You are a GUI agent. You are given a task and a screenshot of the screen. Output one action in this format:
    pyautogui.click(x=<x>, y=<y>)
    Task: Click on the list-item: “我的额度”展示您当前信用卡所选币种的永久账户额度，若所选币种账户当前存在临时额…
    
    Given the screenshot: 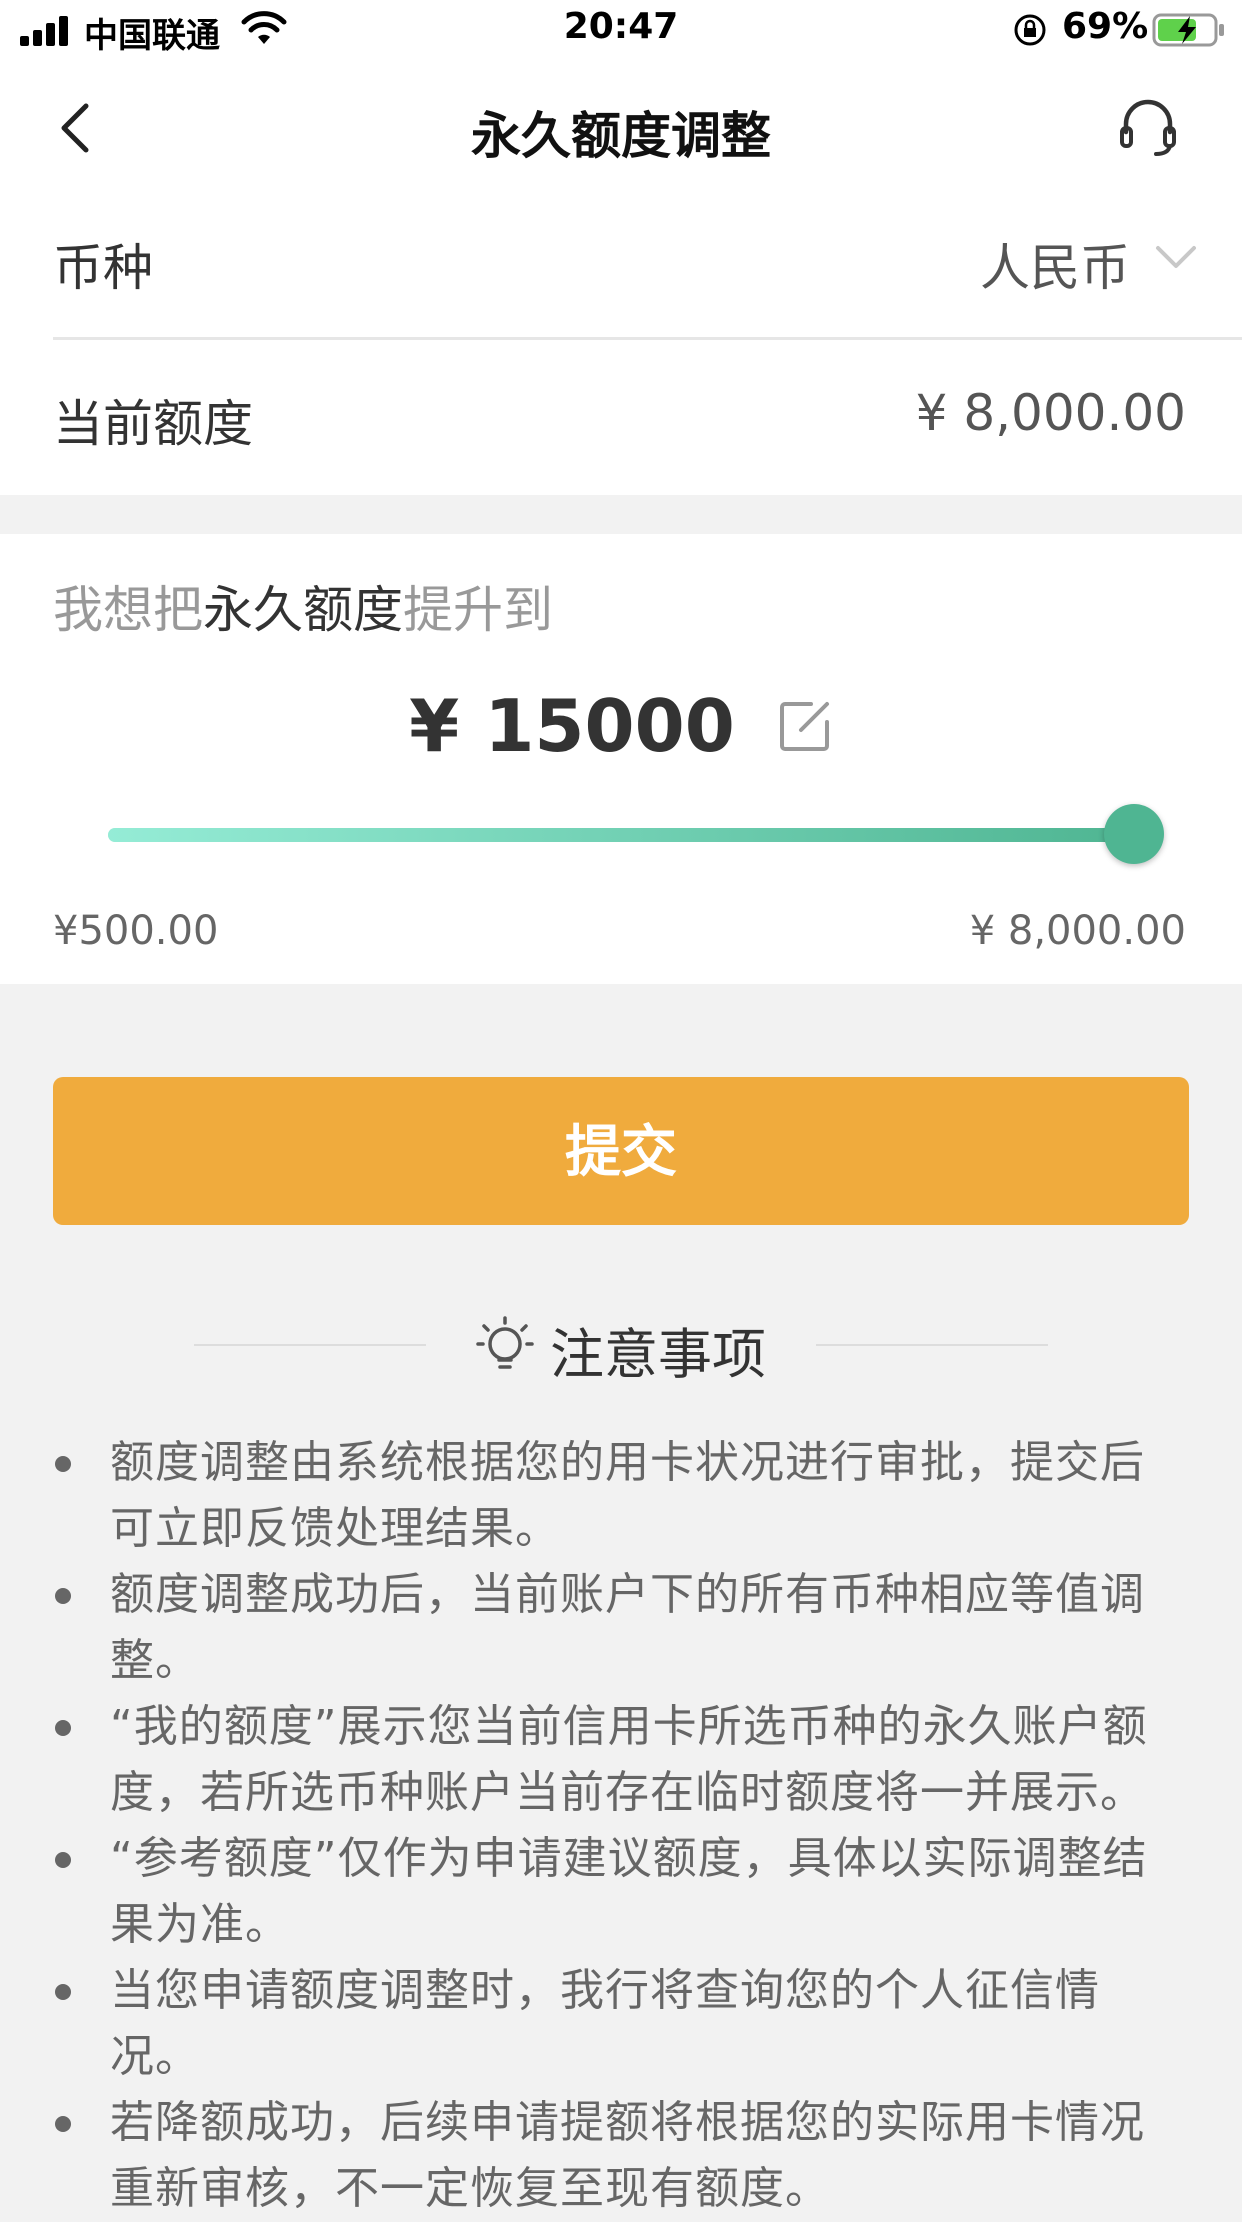 What is the action you would take?
    pyautogui.click(x=621, y=1760)
    